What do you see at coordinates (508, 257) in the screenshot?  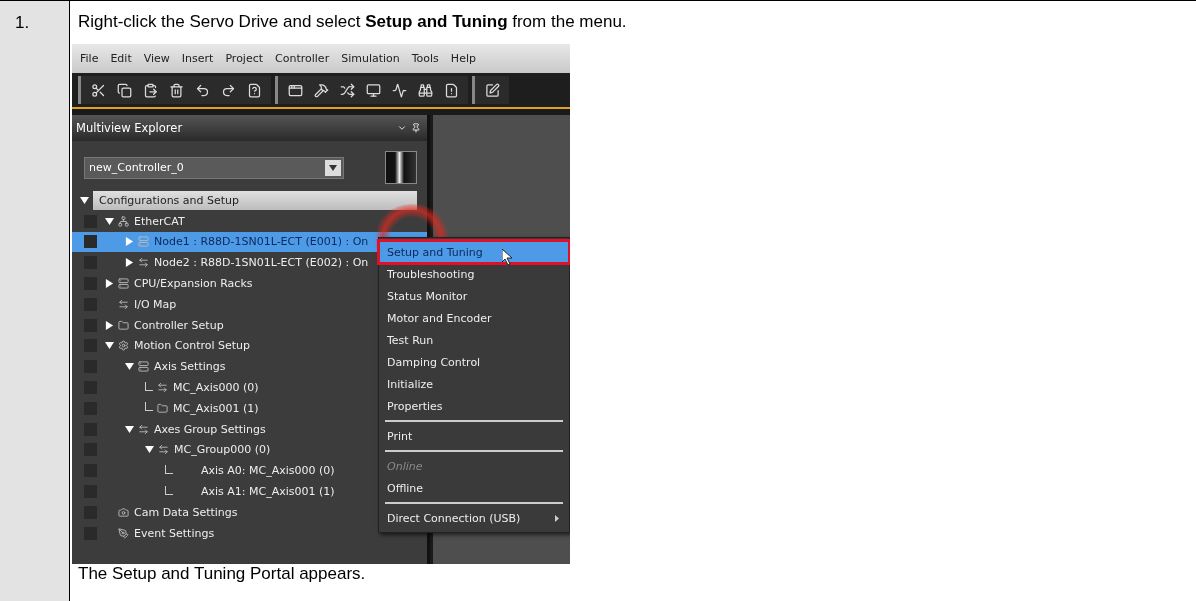 I see `mouse-cursor-icon` at bounding box center [508, 257].